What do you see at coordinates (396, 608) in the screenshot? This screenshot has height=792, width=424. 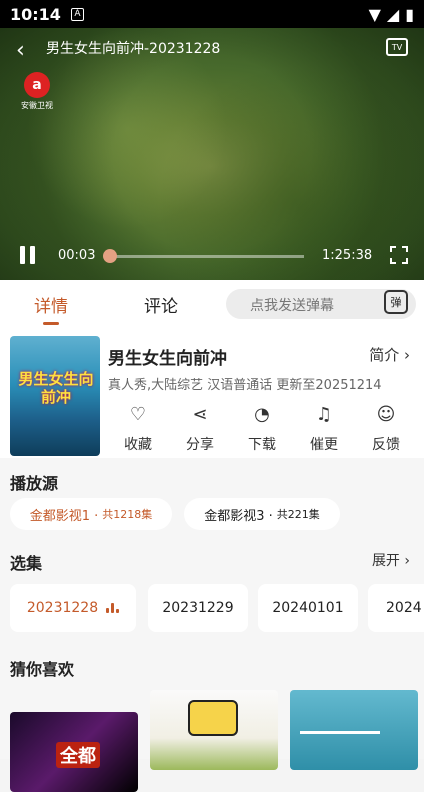 I see `episode-item: 2024` at bounding box center [396, 608].